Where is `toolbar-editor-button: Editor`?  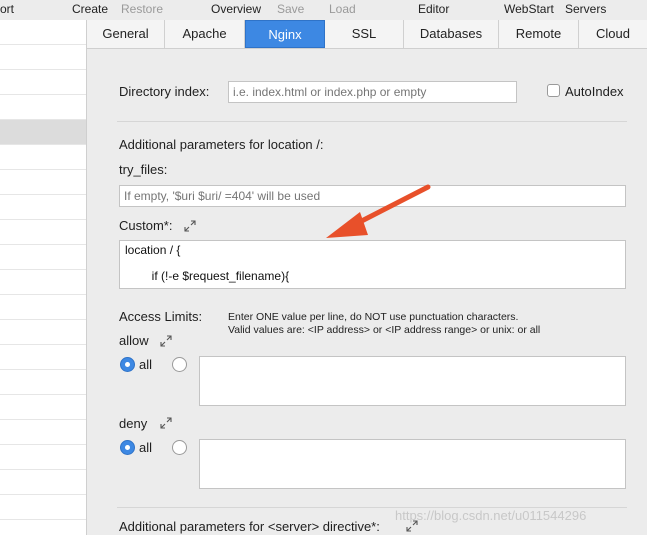 toolbar-editor-button: Editor is located at coordinates (433, 9).